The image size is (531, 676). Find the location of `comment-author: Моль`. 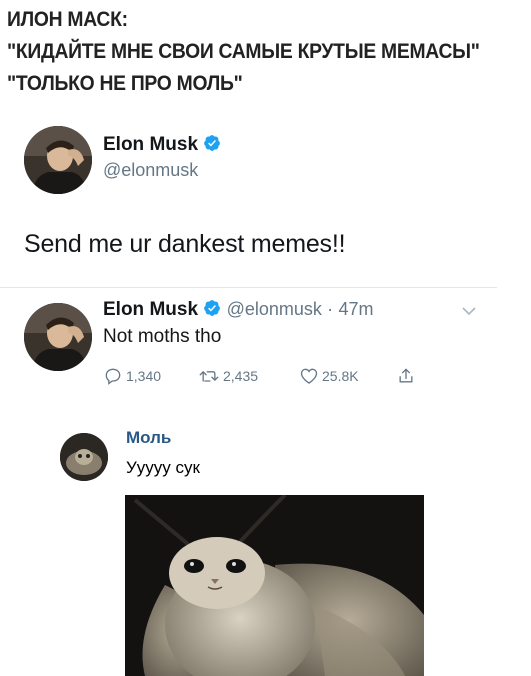

comment-author: Моль is located at coordinates (148, 438).